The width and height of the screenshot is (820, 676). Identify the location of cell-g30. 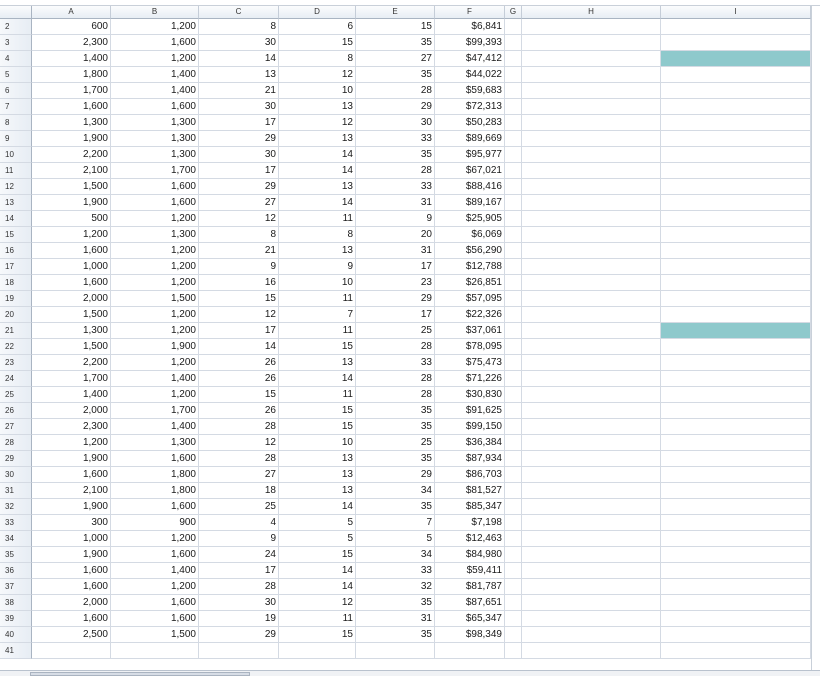
(513, 475).